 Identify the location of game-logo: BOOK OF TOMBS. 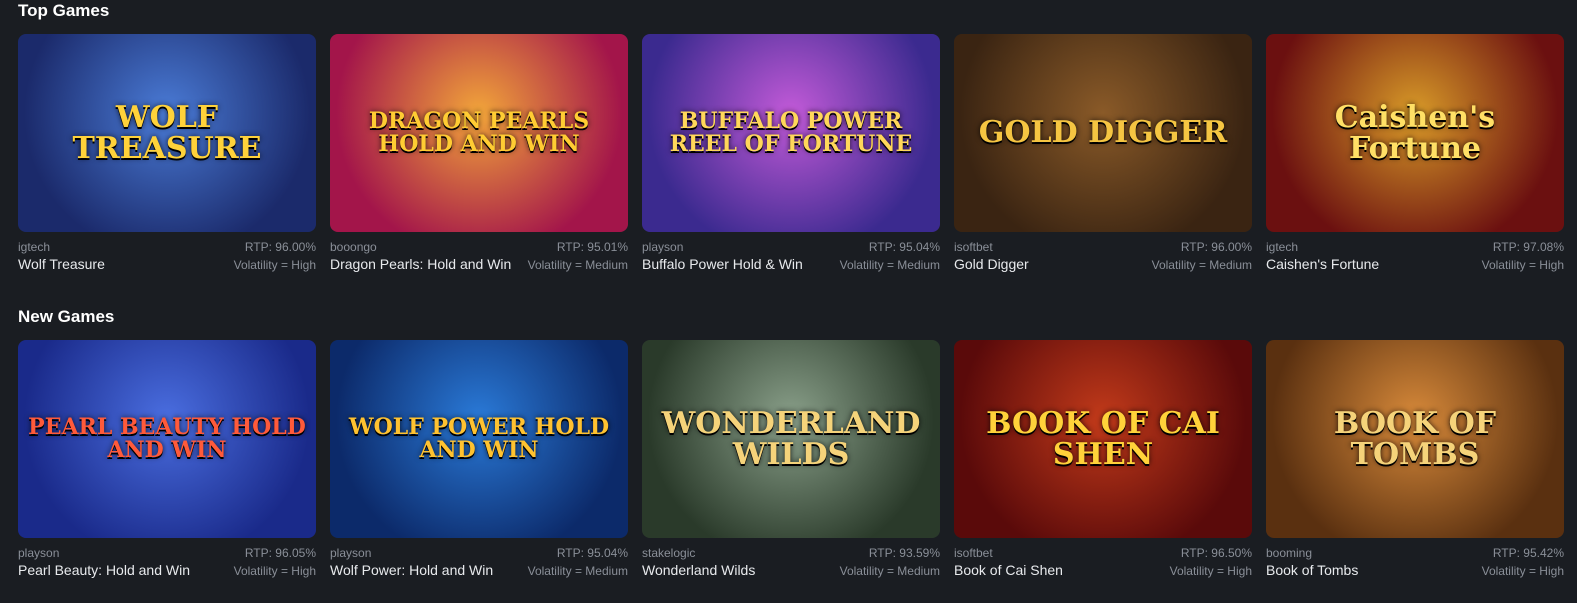
(1415, 438).